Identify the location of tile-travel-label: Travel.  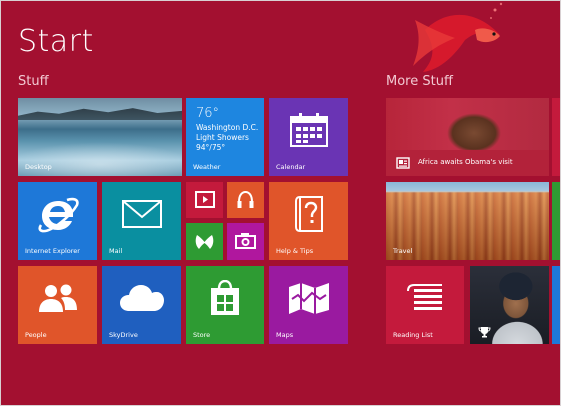
(403, 251).